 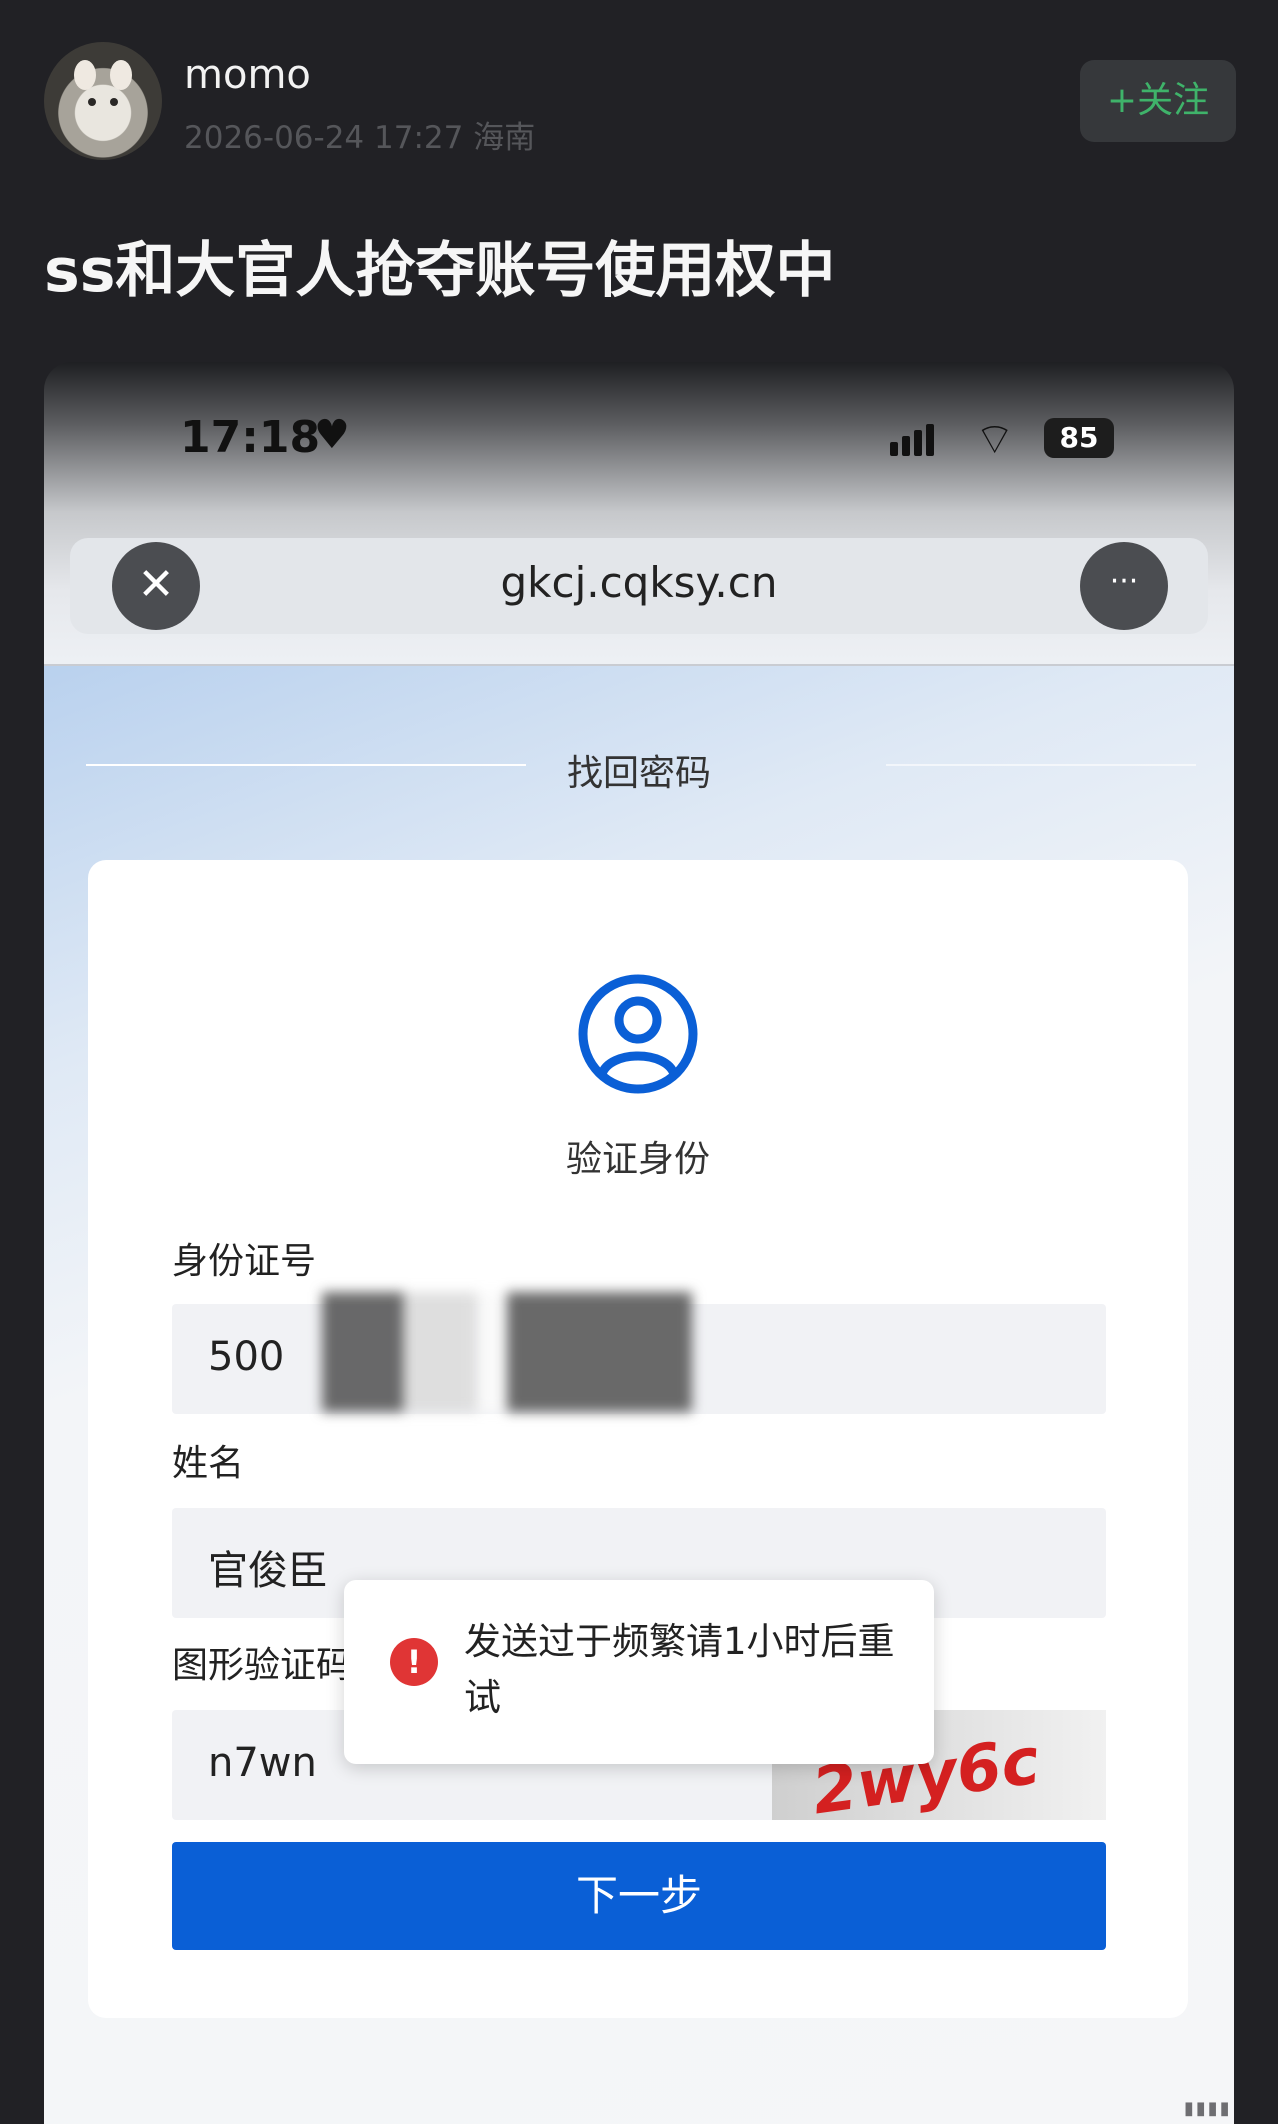 I want to click on heart-icon: ♥, so click(x=332, y=435).